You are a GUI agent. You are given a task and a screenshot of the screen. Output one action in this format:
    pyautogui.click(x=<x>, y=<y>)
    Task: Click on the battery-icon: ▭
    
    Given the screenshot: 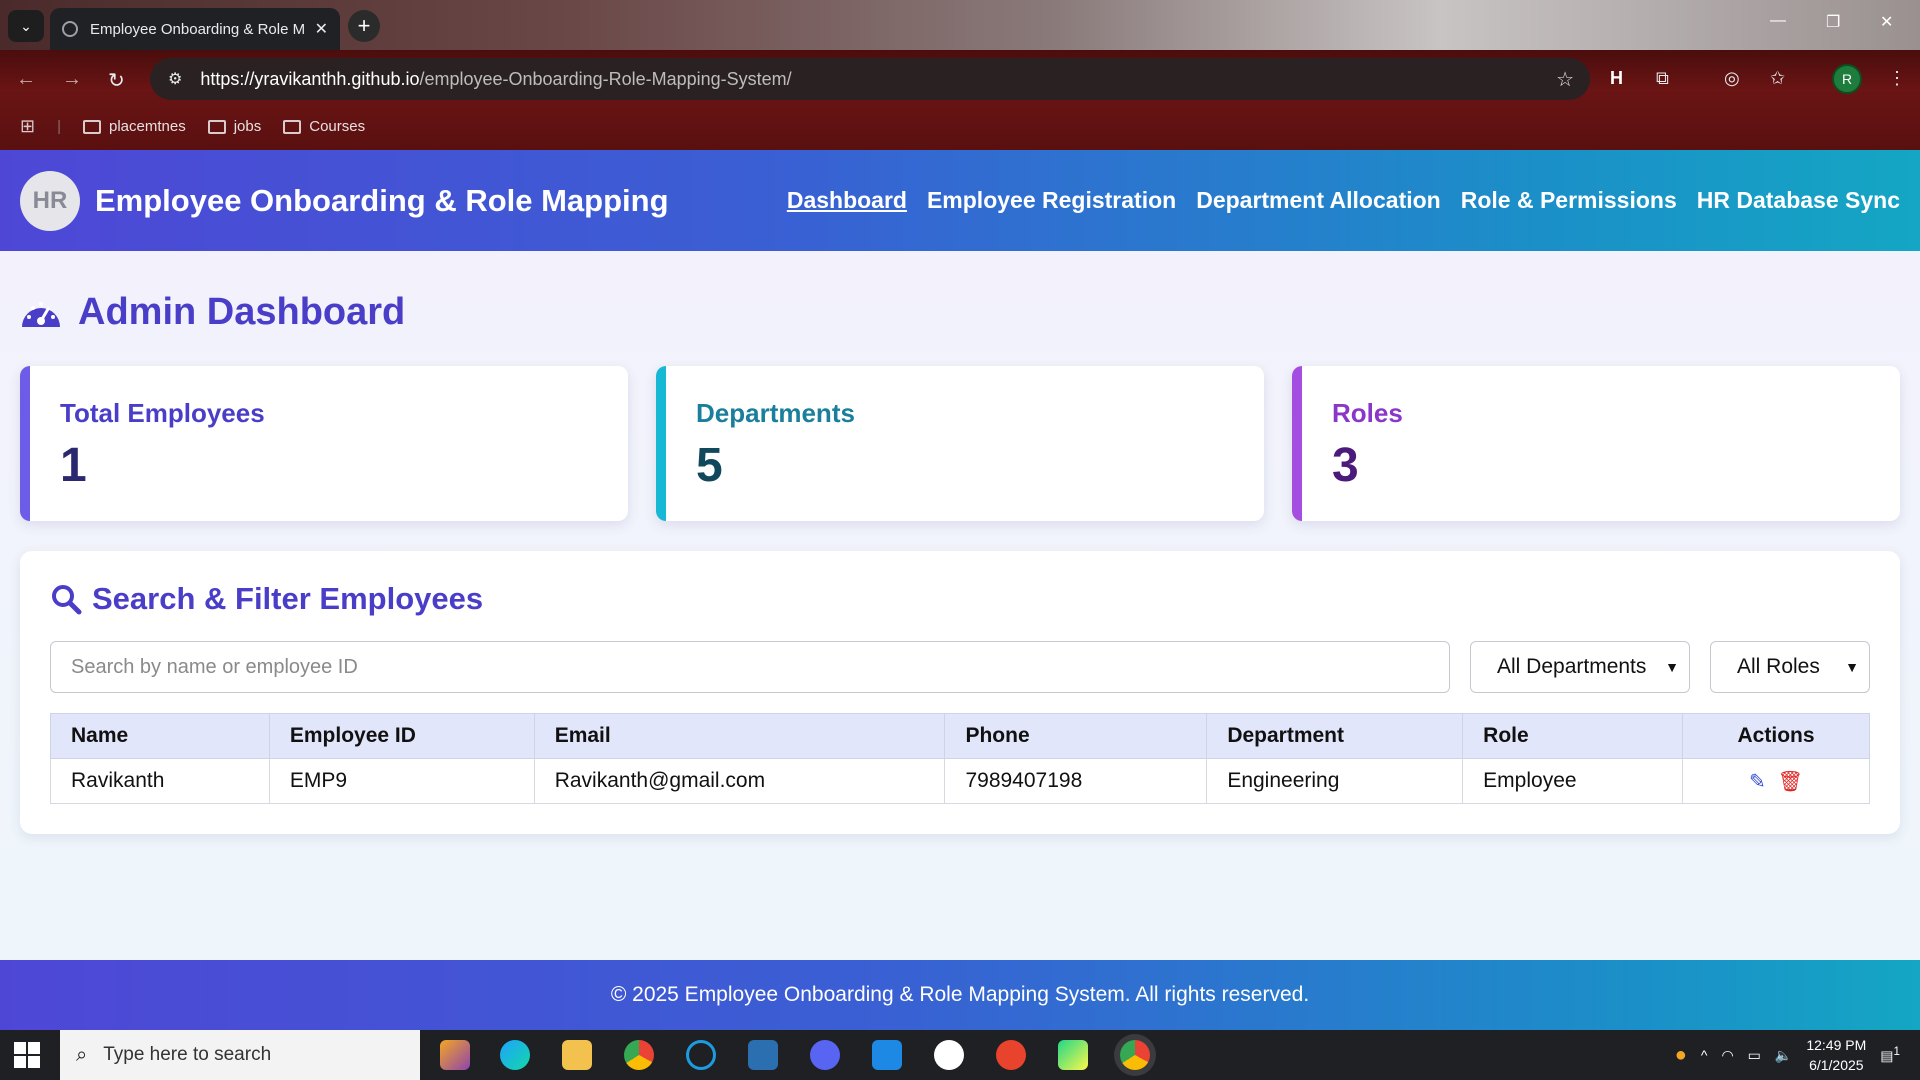 What is the action you would take?
    pyautogui.click(x=1754, y=1055)
    